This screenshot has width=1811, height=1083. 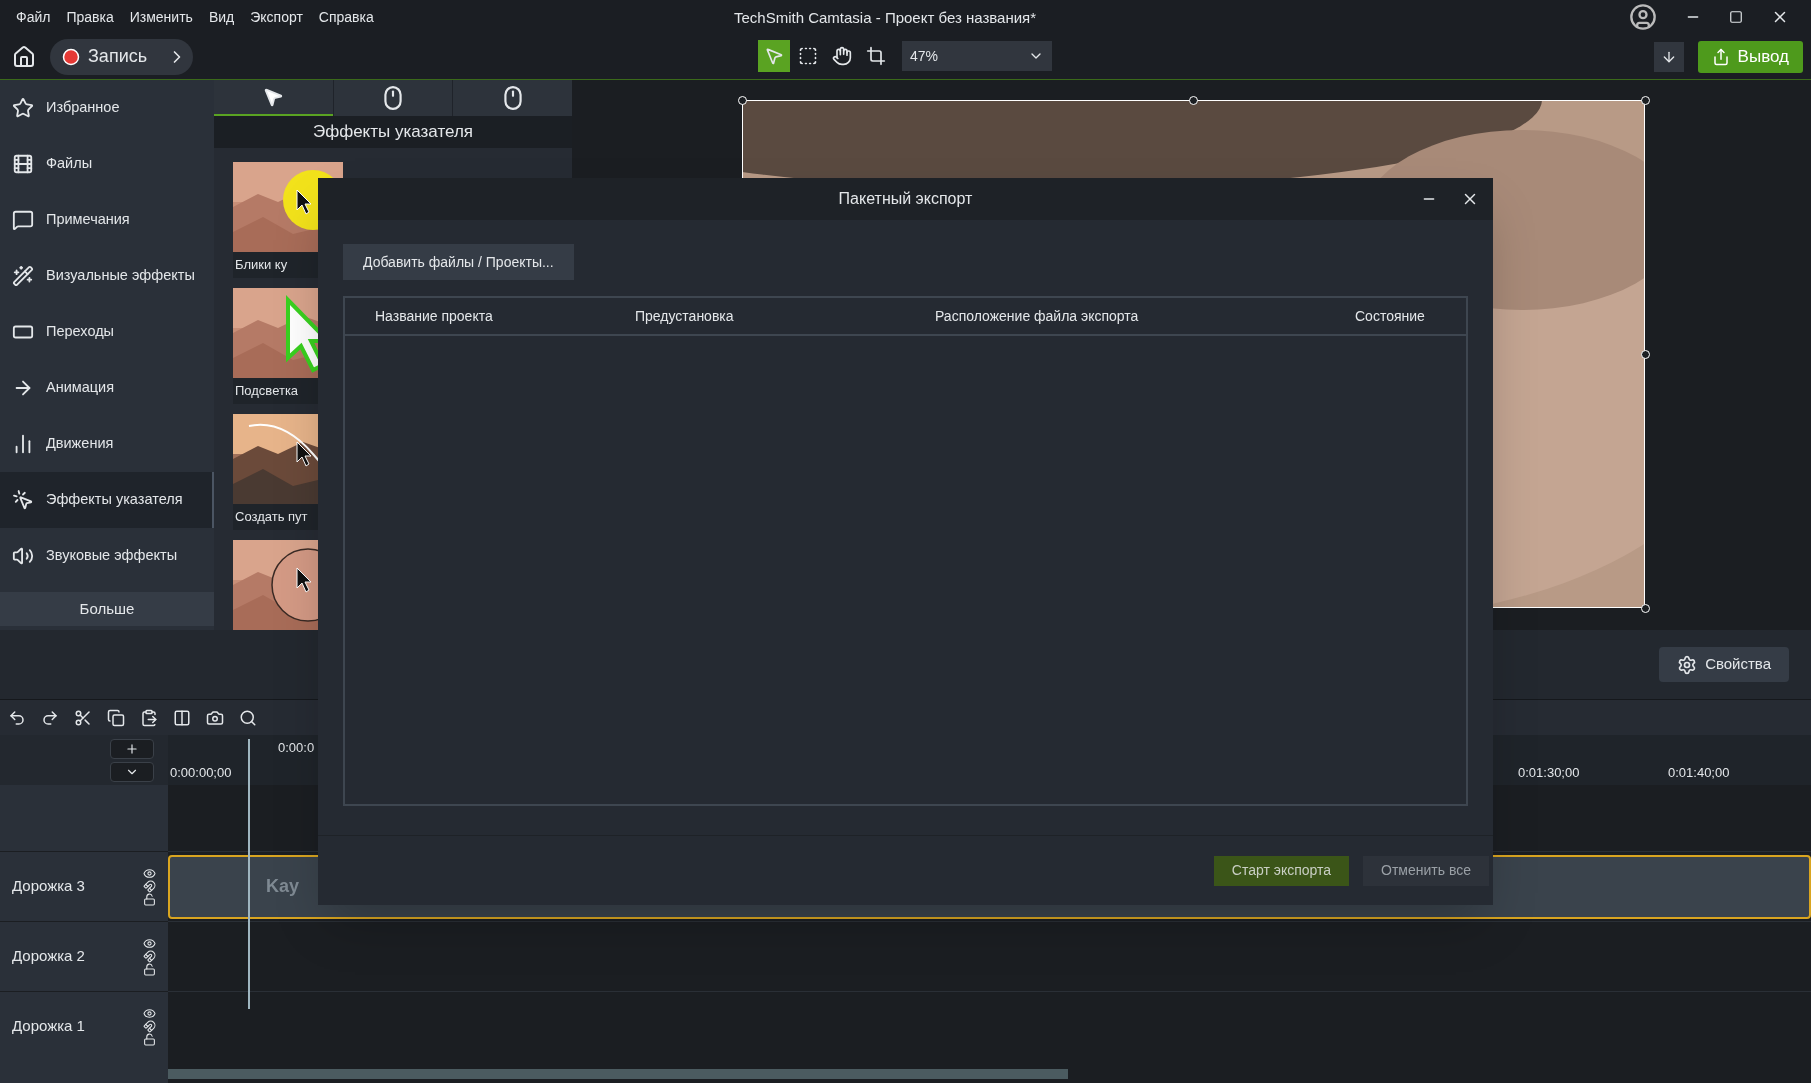 I want to click on record-icon, so click(x=71, y=56).